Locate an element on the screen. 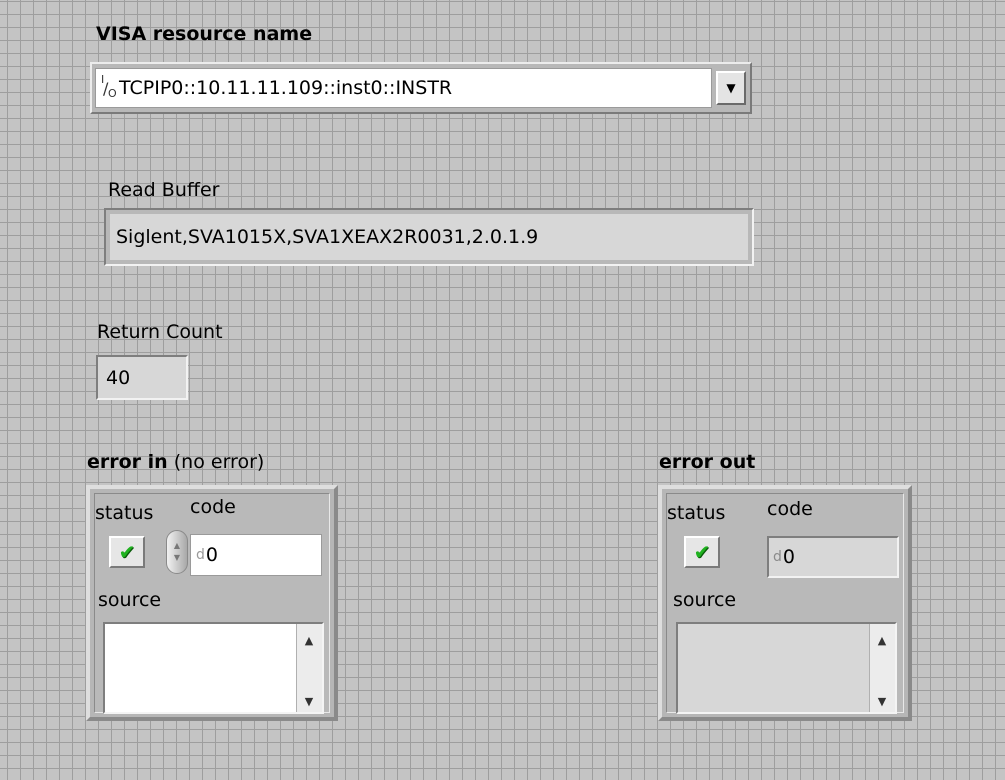 The height and width of the screenshot is (780, 1005). error-in-source-label: source is located at coordinates (130, 600).